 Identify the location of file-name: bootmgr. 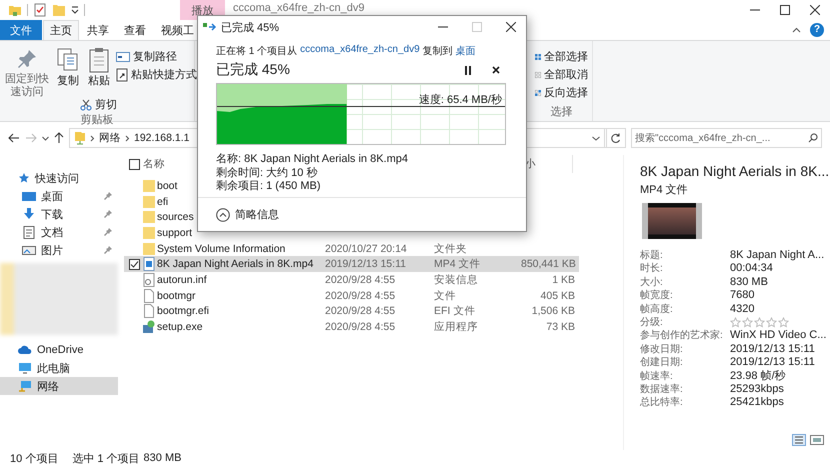
(176, 296).